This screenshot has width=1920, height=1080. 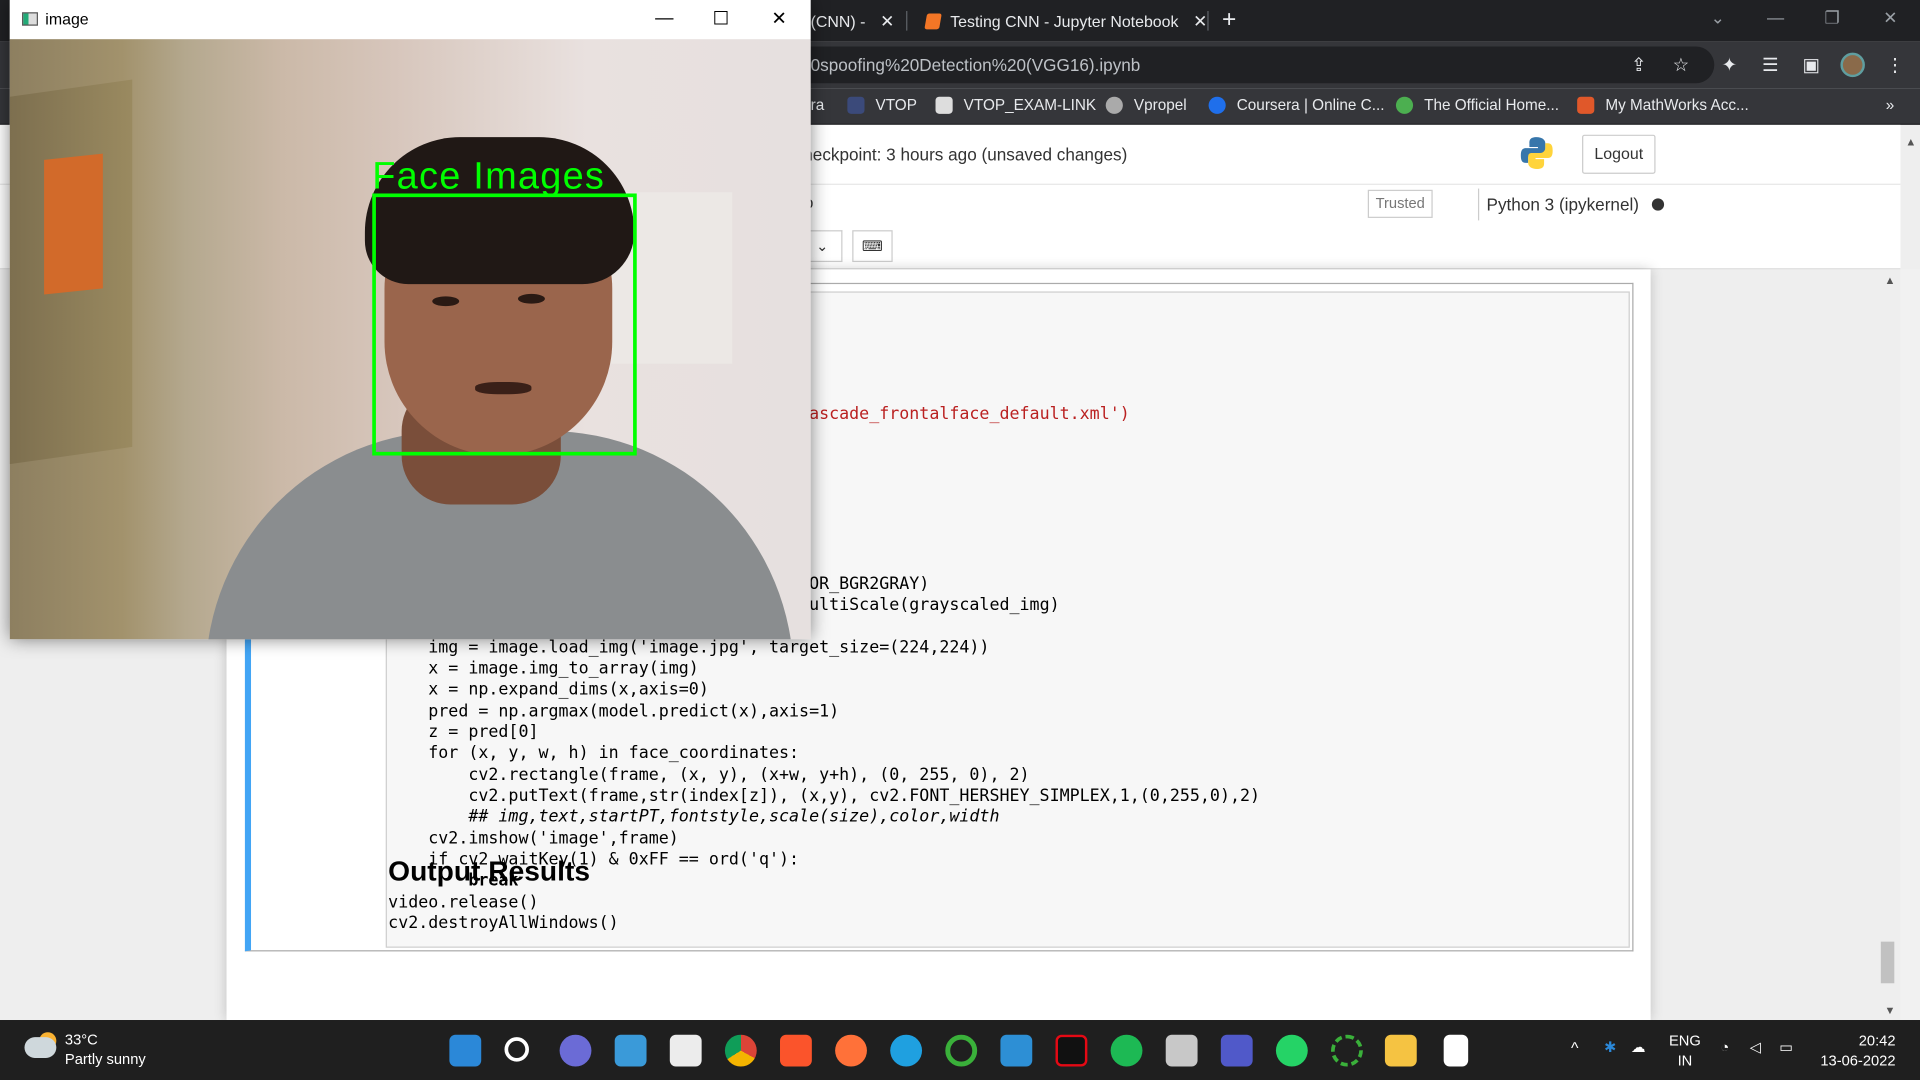 What do you see at coordinates (630, 1050) in the screenshot?
I see `desktop-icon` at bounding box center [630, 1050].